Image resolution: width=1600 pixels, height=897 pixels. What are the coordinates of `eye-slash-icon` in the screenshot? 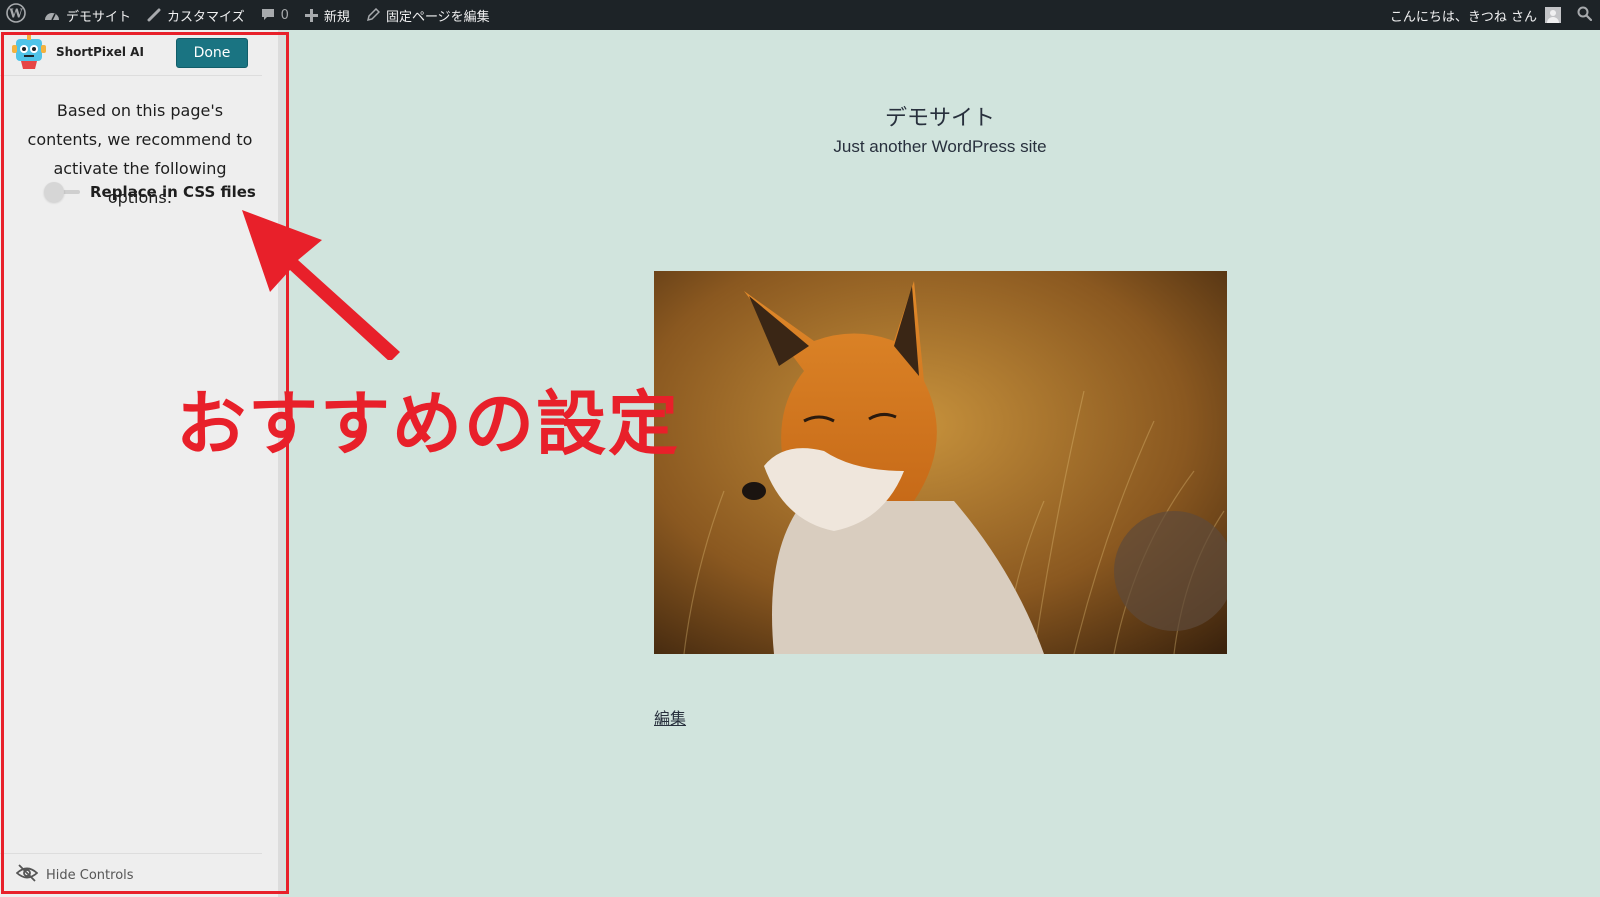 It's located at (27, 875).